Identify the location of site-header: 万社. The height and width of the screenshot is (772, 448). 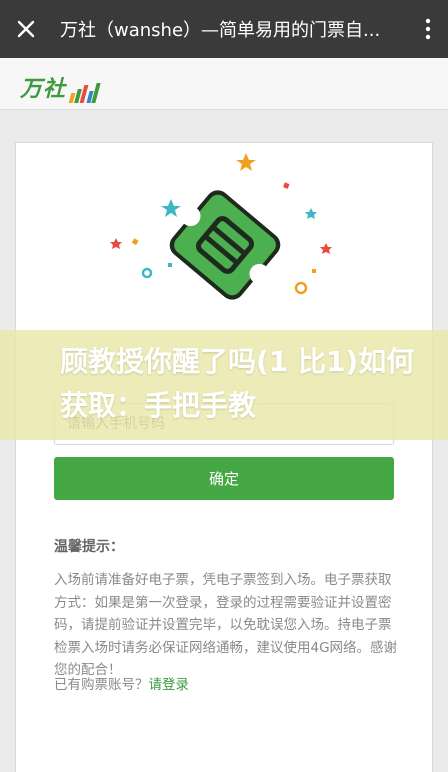
(224, 84).